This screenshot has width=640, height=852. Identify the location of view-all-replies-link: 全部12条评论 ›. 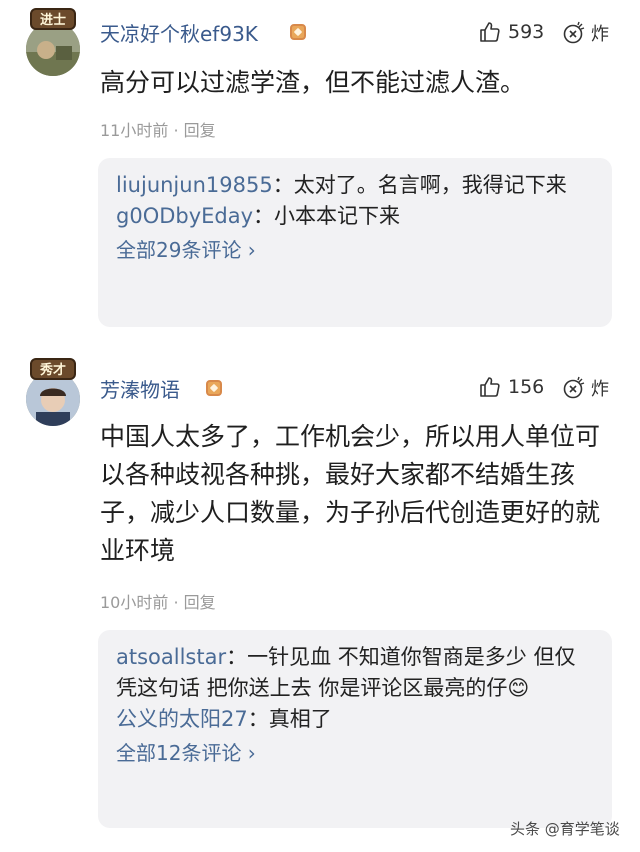
(355, 753).